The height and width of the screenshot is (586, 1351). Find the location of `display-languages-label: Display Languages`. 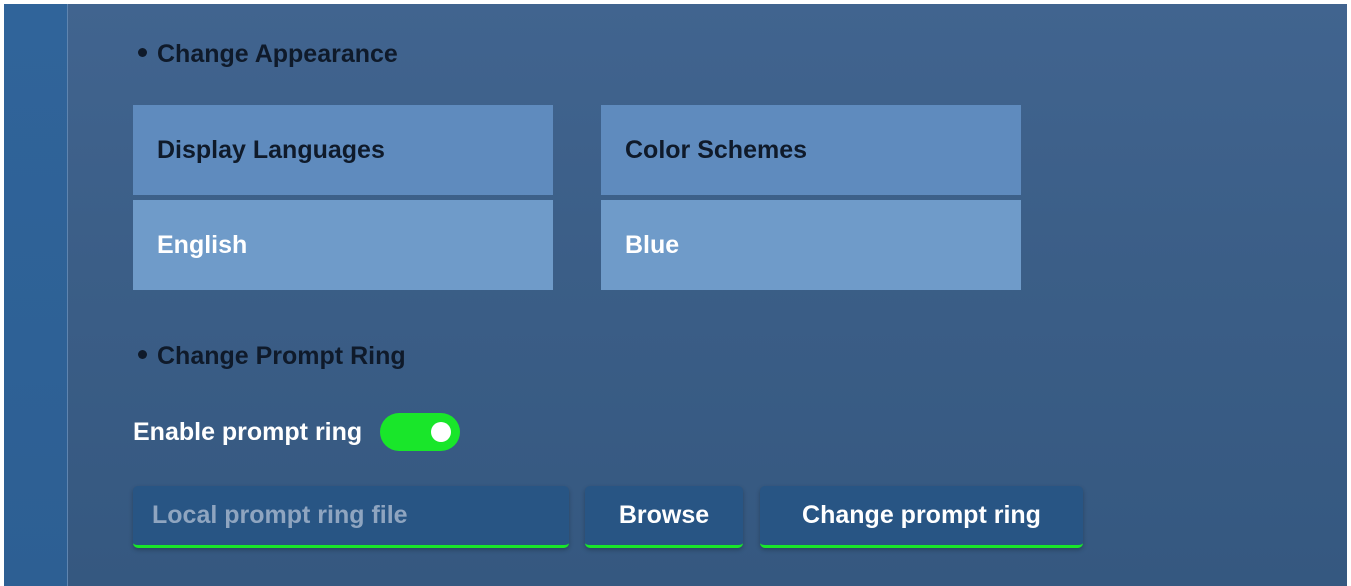

display-languages-label: Display Languages is located at coordinates (271, 149).